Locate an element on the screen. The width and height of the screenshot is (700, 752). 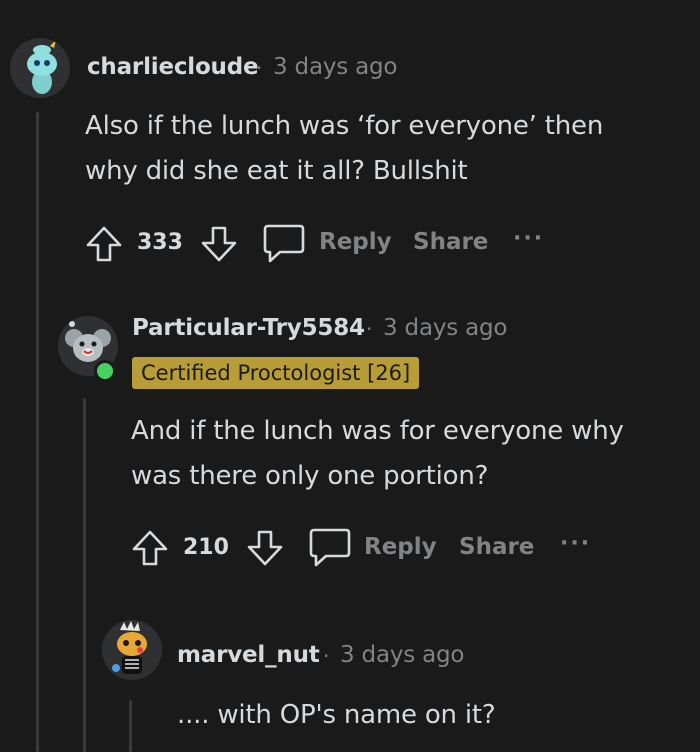
snoo-costume-avatar-icon is located at coordinates (132, 650).